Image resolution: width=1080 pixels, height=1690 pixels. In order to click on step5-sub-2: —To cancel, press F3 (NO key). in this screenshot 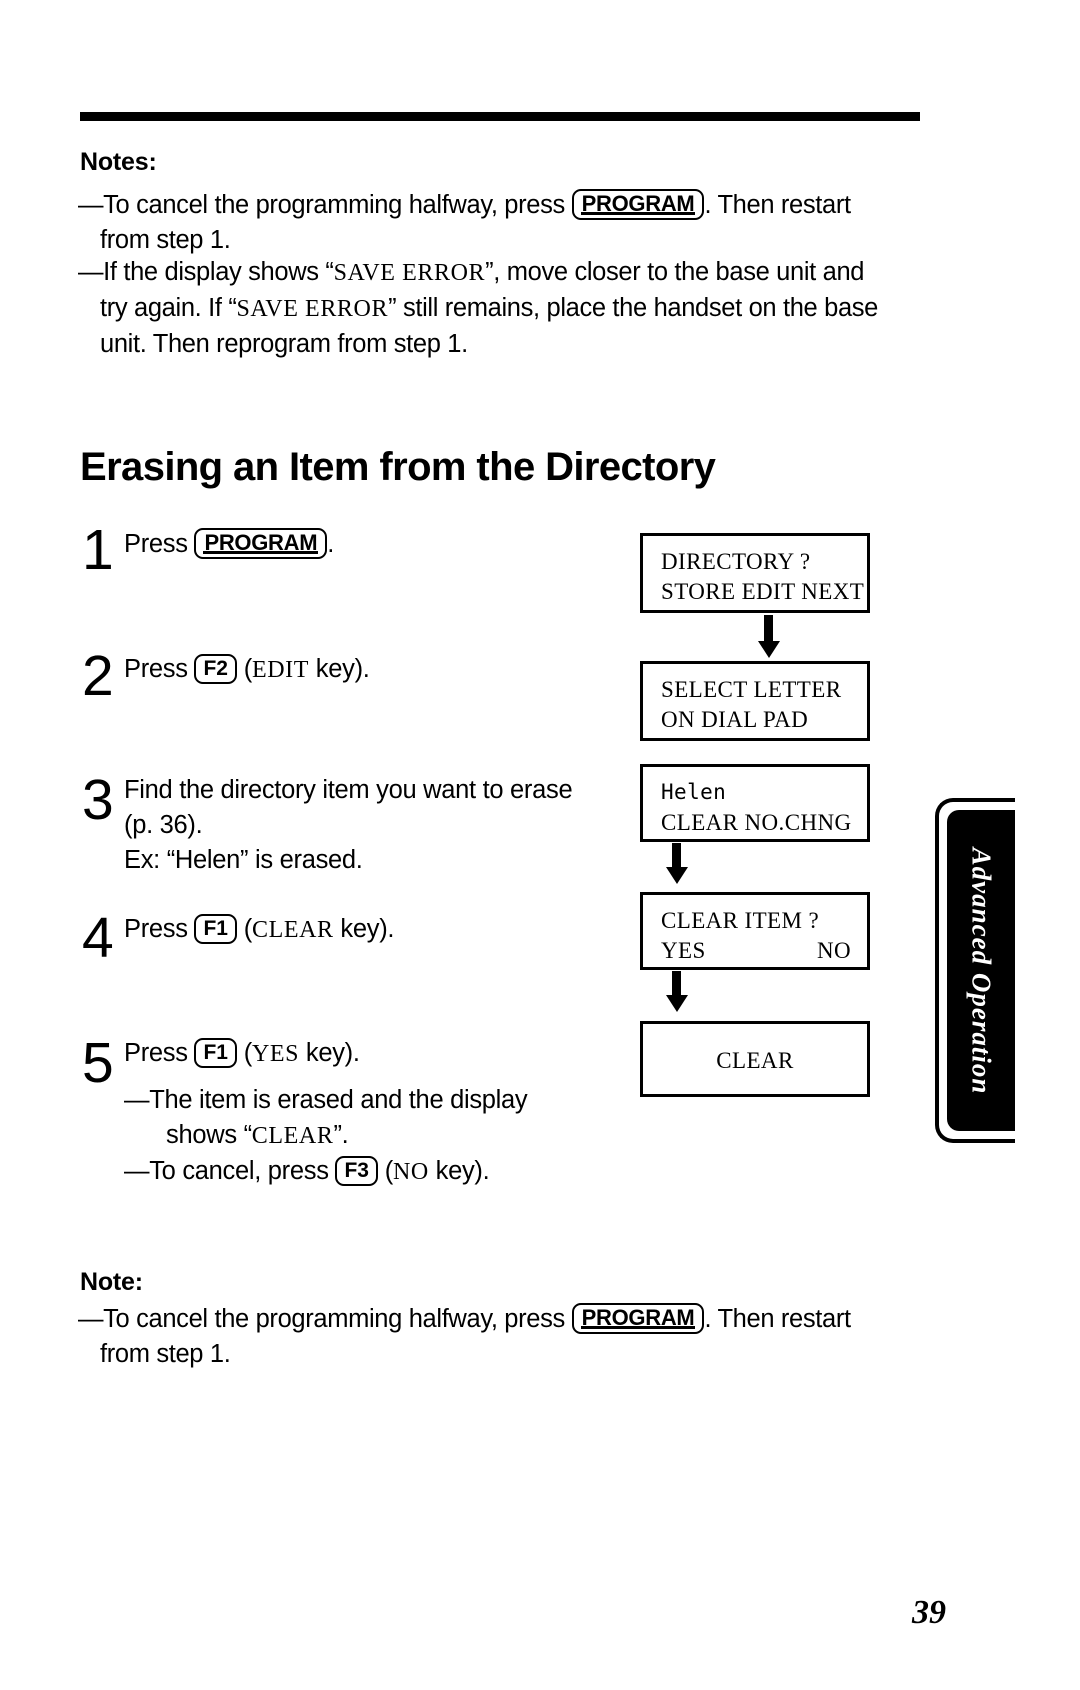, I will do `click(384, 1172)`.